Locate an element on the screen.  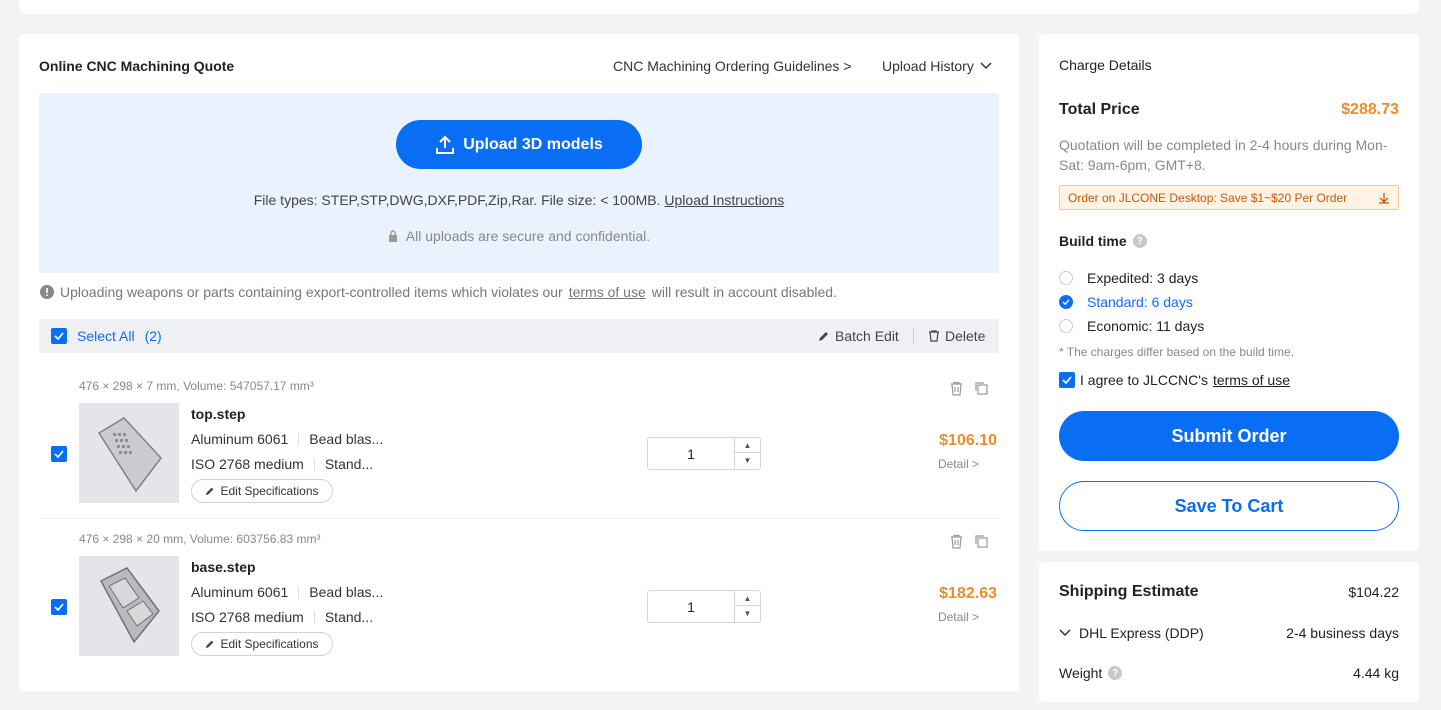
secure-note: All uploads are secure and confidential. is located at coordinates (519, 236).